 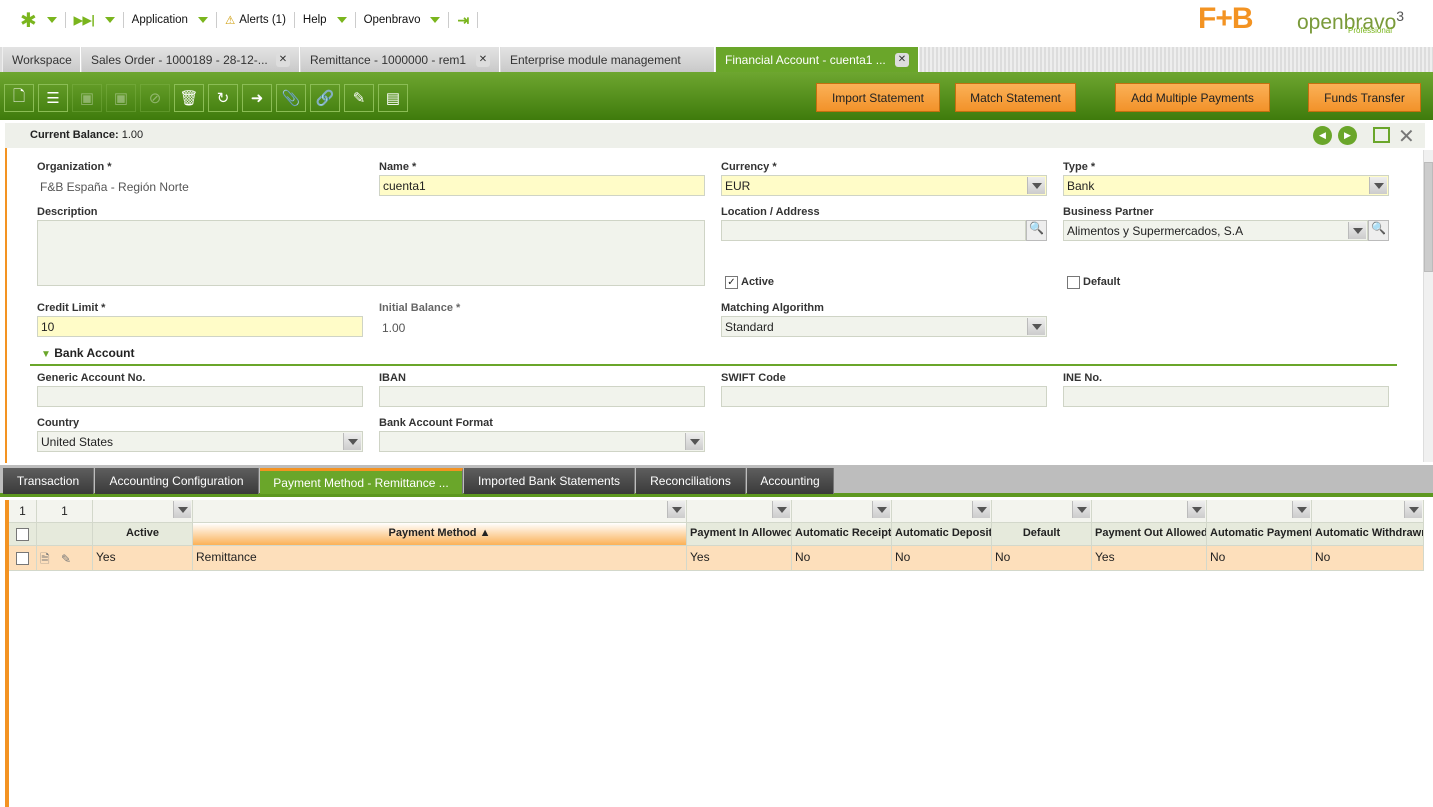 What do you see at coordinates (48, 481) in the screenshot?
I see `subtab-transaction: Transaction` at bounding box center [48, 481].